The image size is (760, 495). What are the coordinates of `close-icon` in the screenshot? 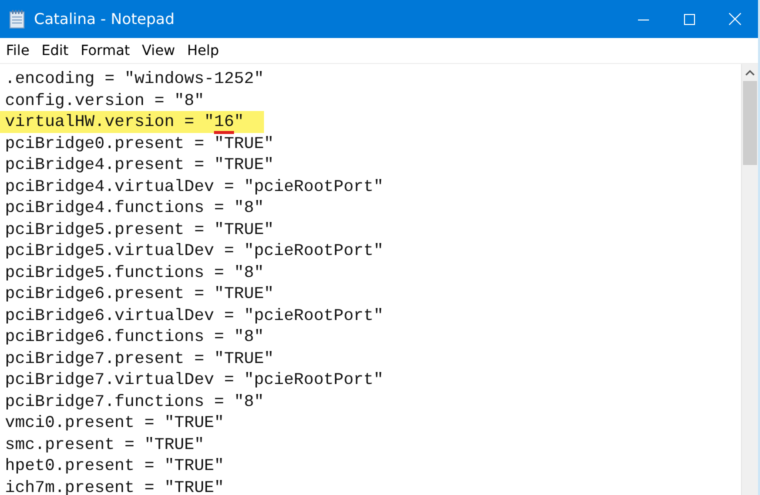 It's located at (735, 19).